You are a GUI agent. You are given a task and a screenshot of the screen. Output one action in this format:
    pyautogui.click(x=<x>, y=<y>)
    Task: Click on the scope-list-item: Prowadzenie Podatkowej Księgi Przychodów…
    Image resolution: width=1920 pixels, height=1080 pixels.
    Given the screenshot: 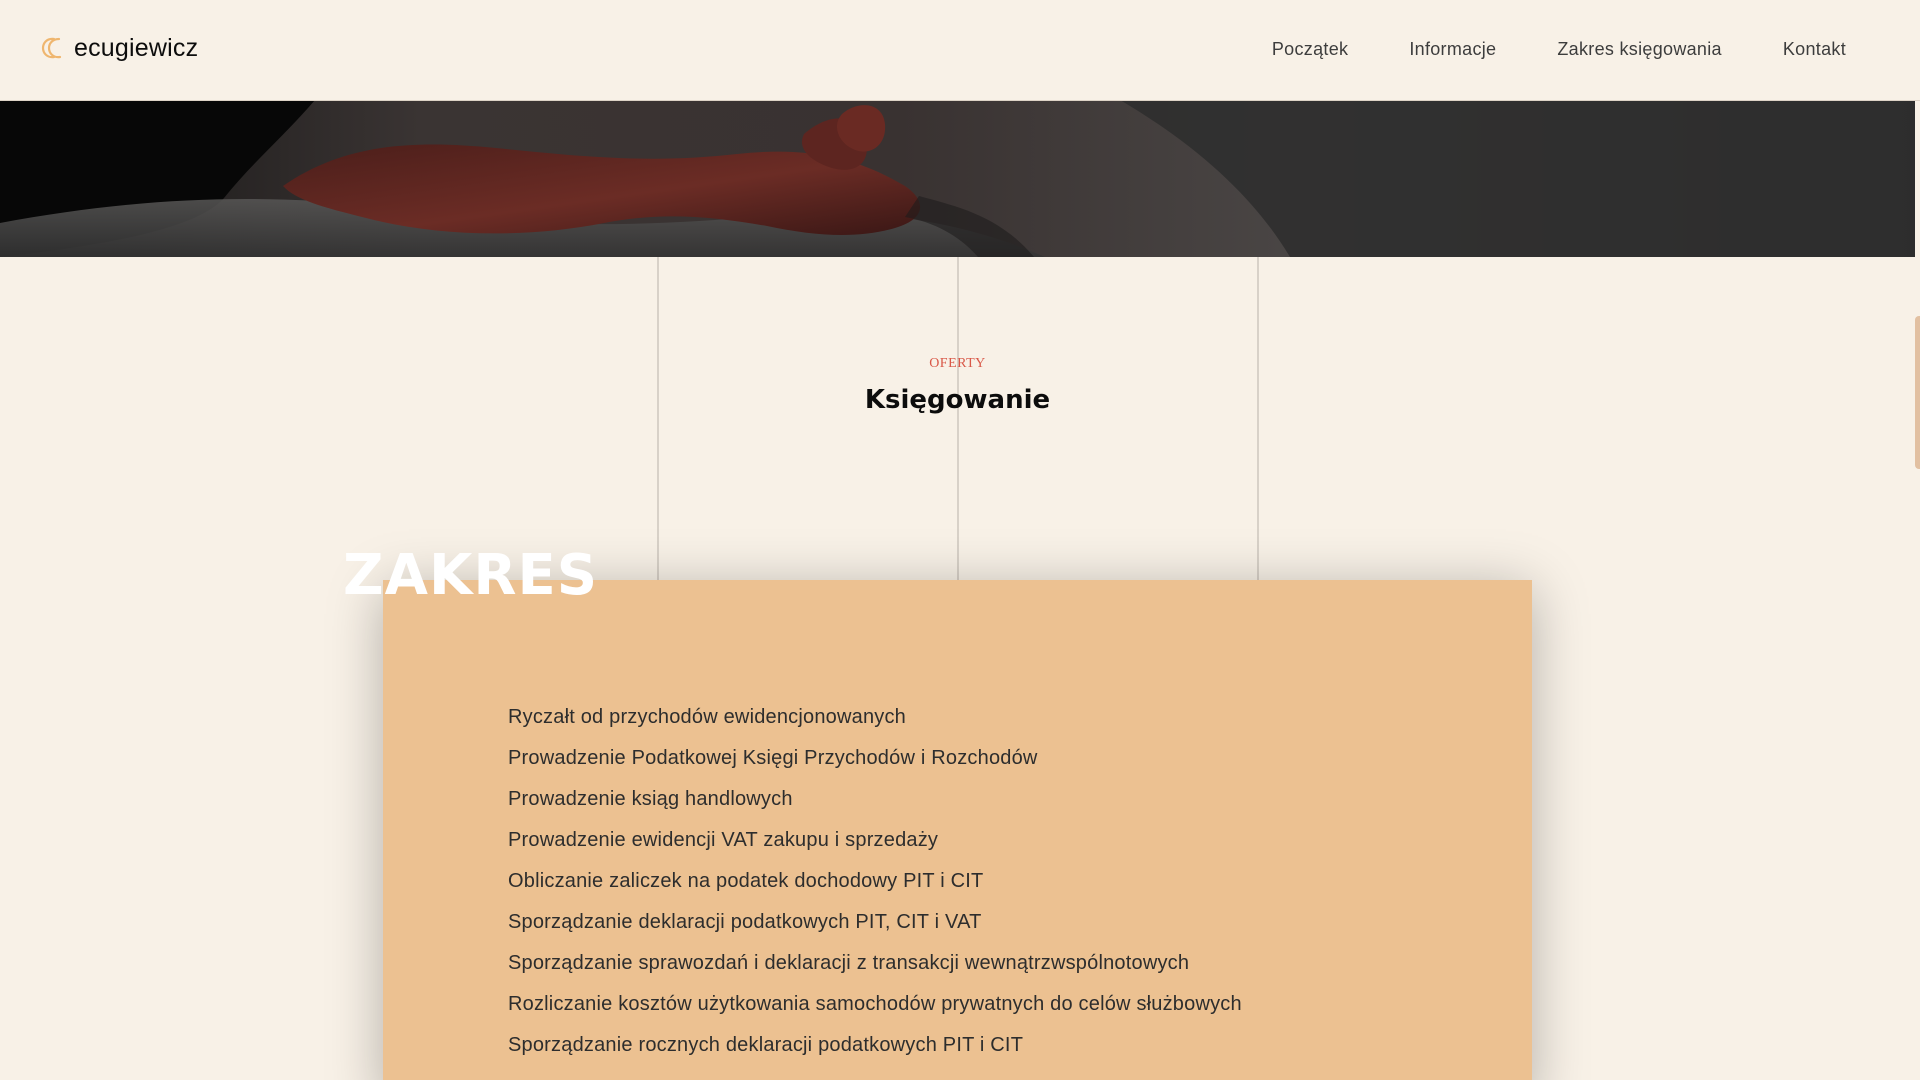 What is the action you would take?
    pyautogui.click(x=773, y=758)
    